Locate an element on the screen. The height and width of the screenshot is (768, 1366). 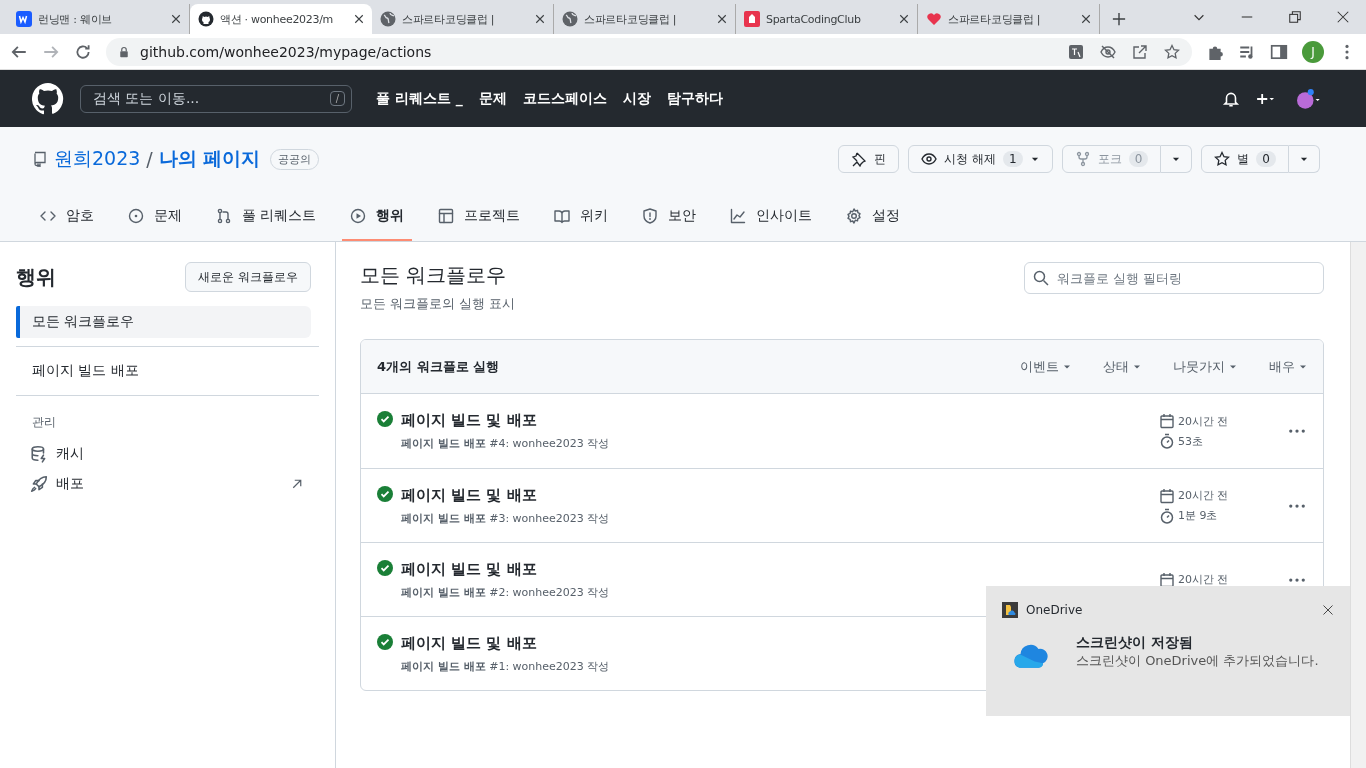
nav-link: 풀 리퀘스트 _ is located at coordinates (419, 98).